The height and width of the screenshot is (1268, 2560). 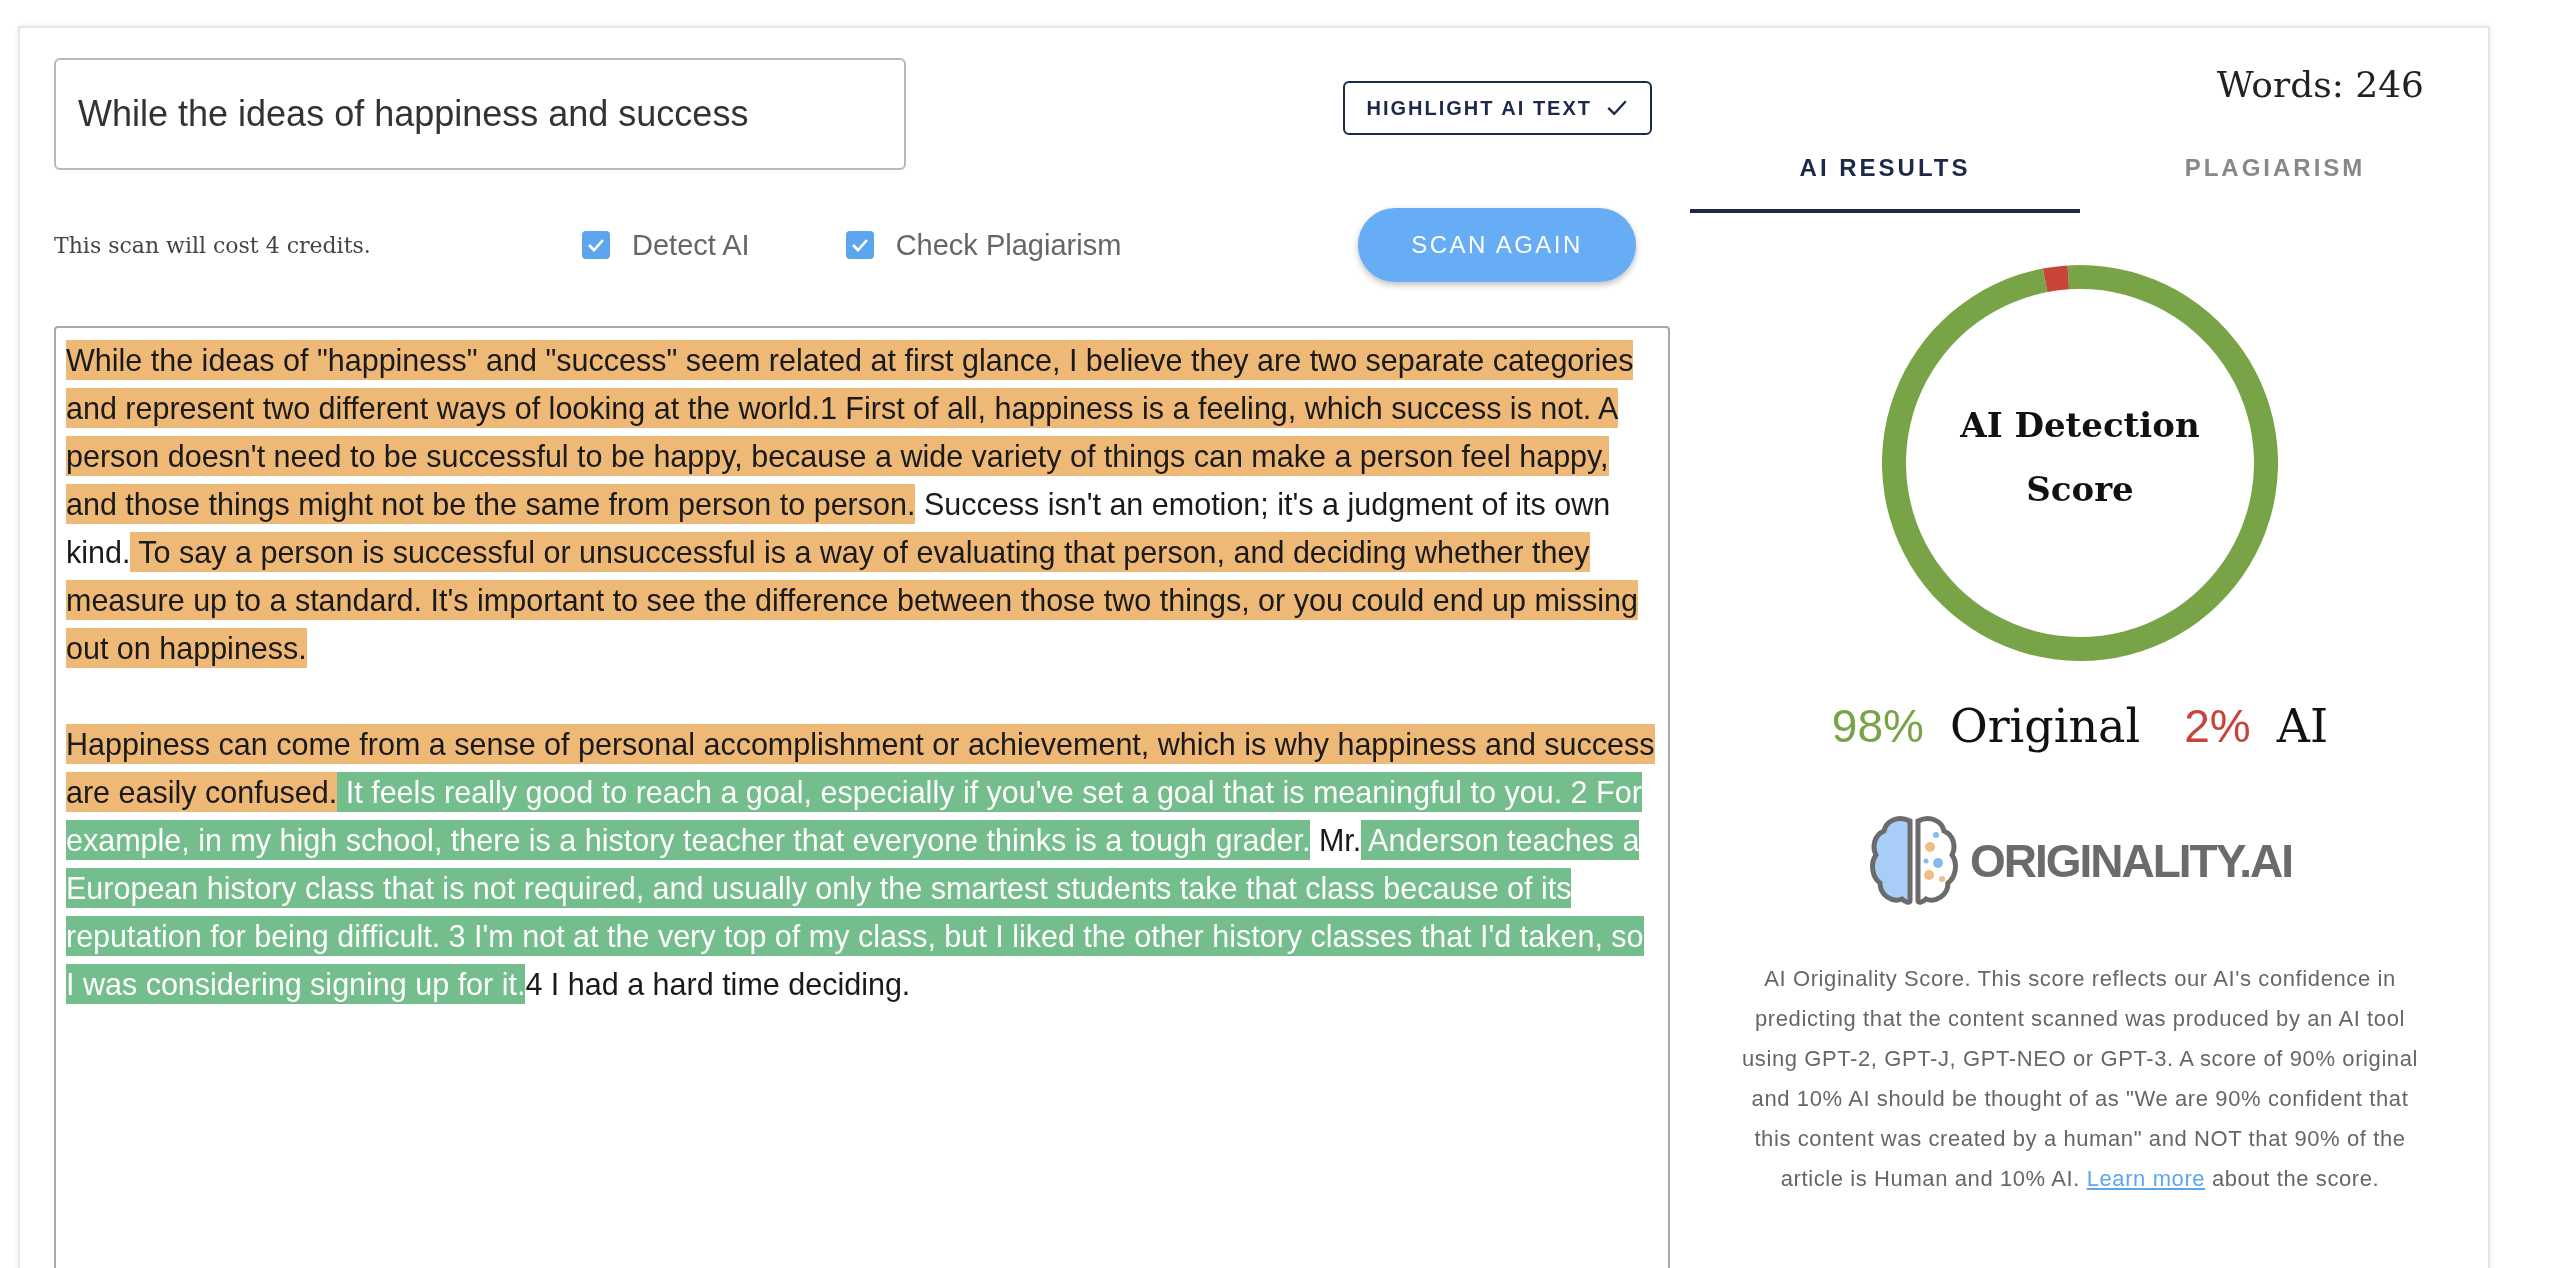 I want to click on score-percent: 2%, so click(x=2217, y=726).